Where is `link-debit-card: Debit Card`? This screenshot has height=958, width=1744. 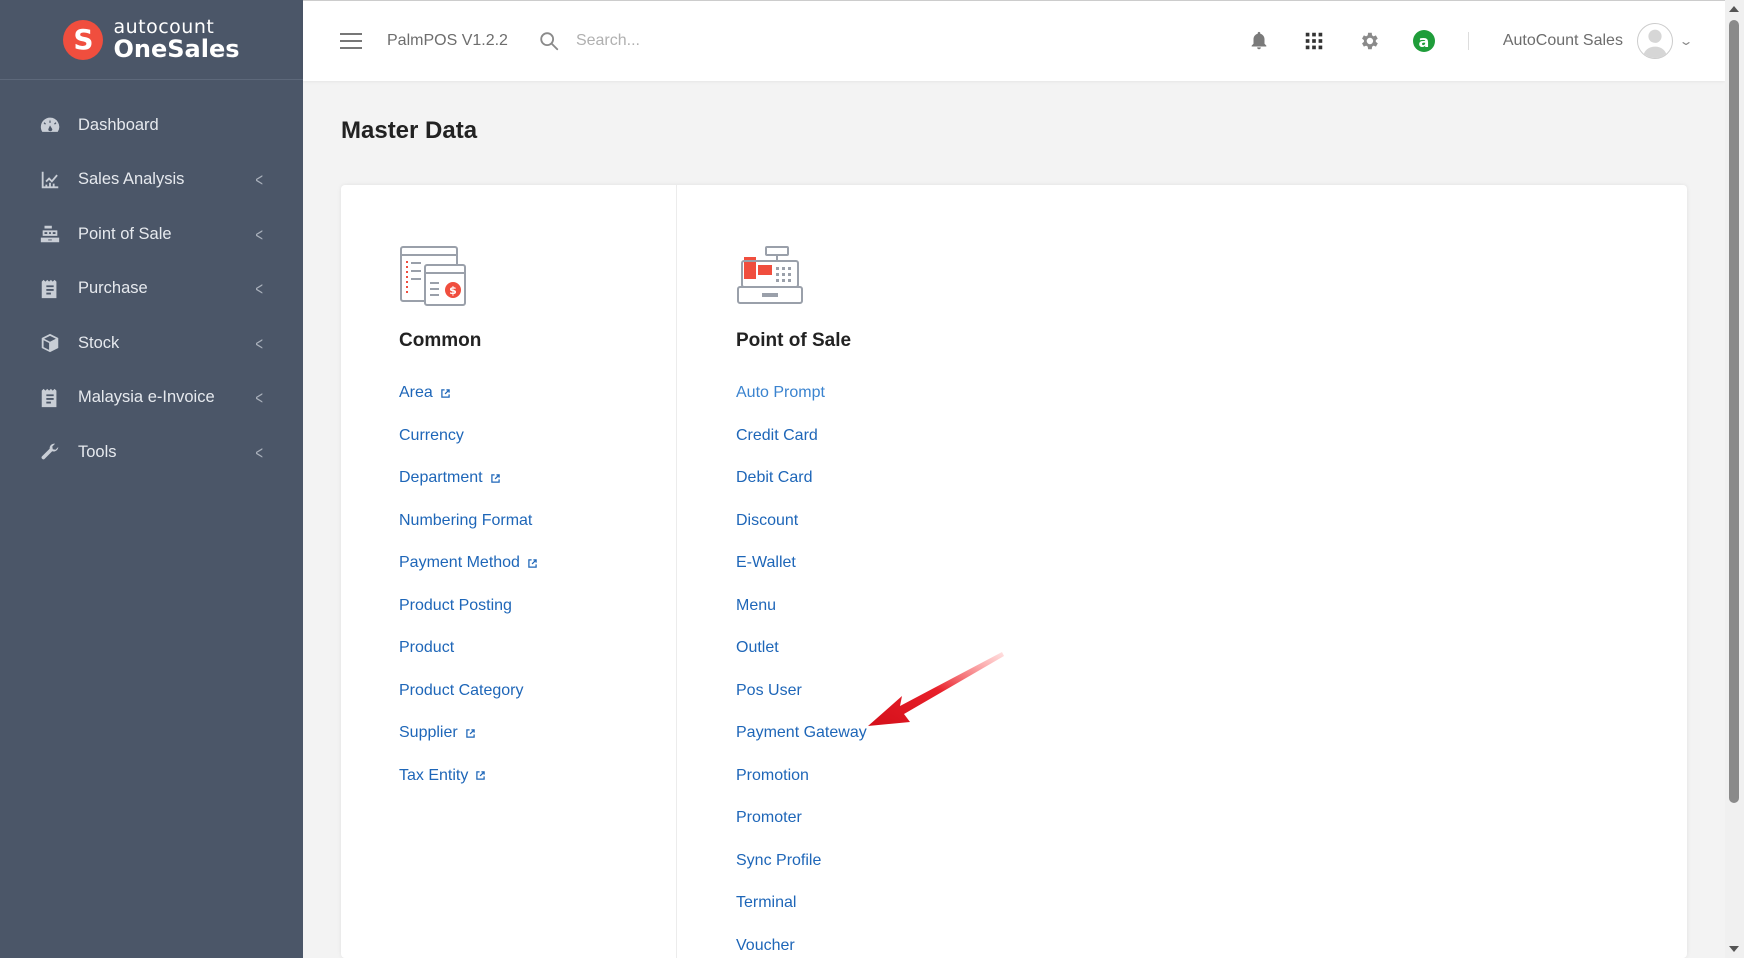 link-debit-card: Debit Card is located at coordinates (774, 478).